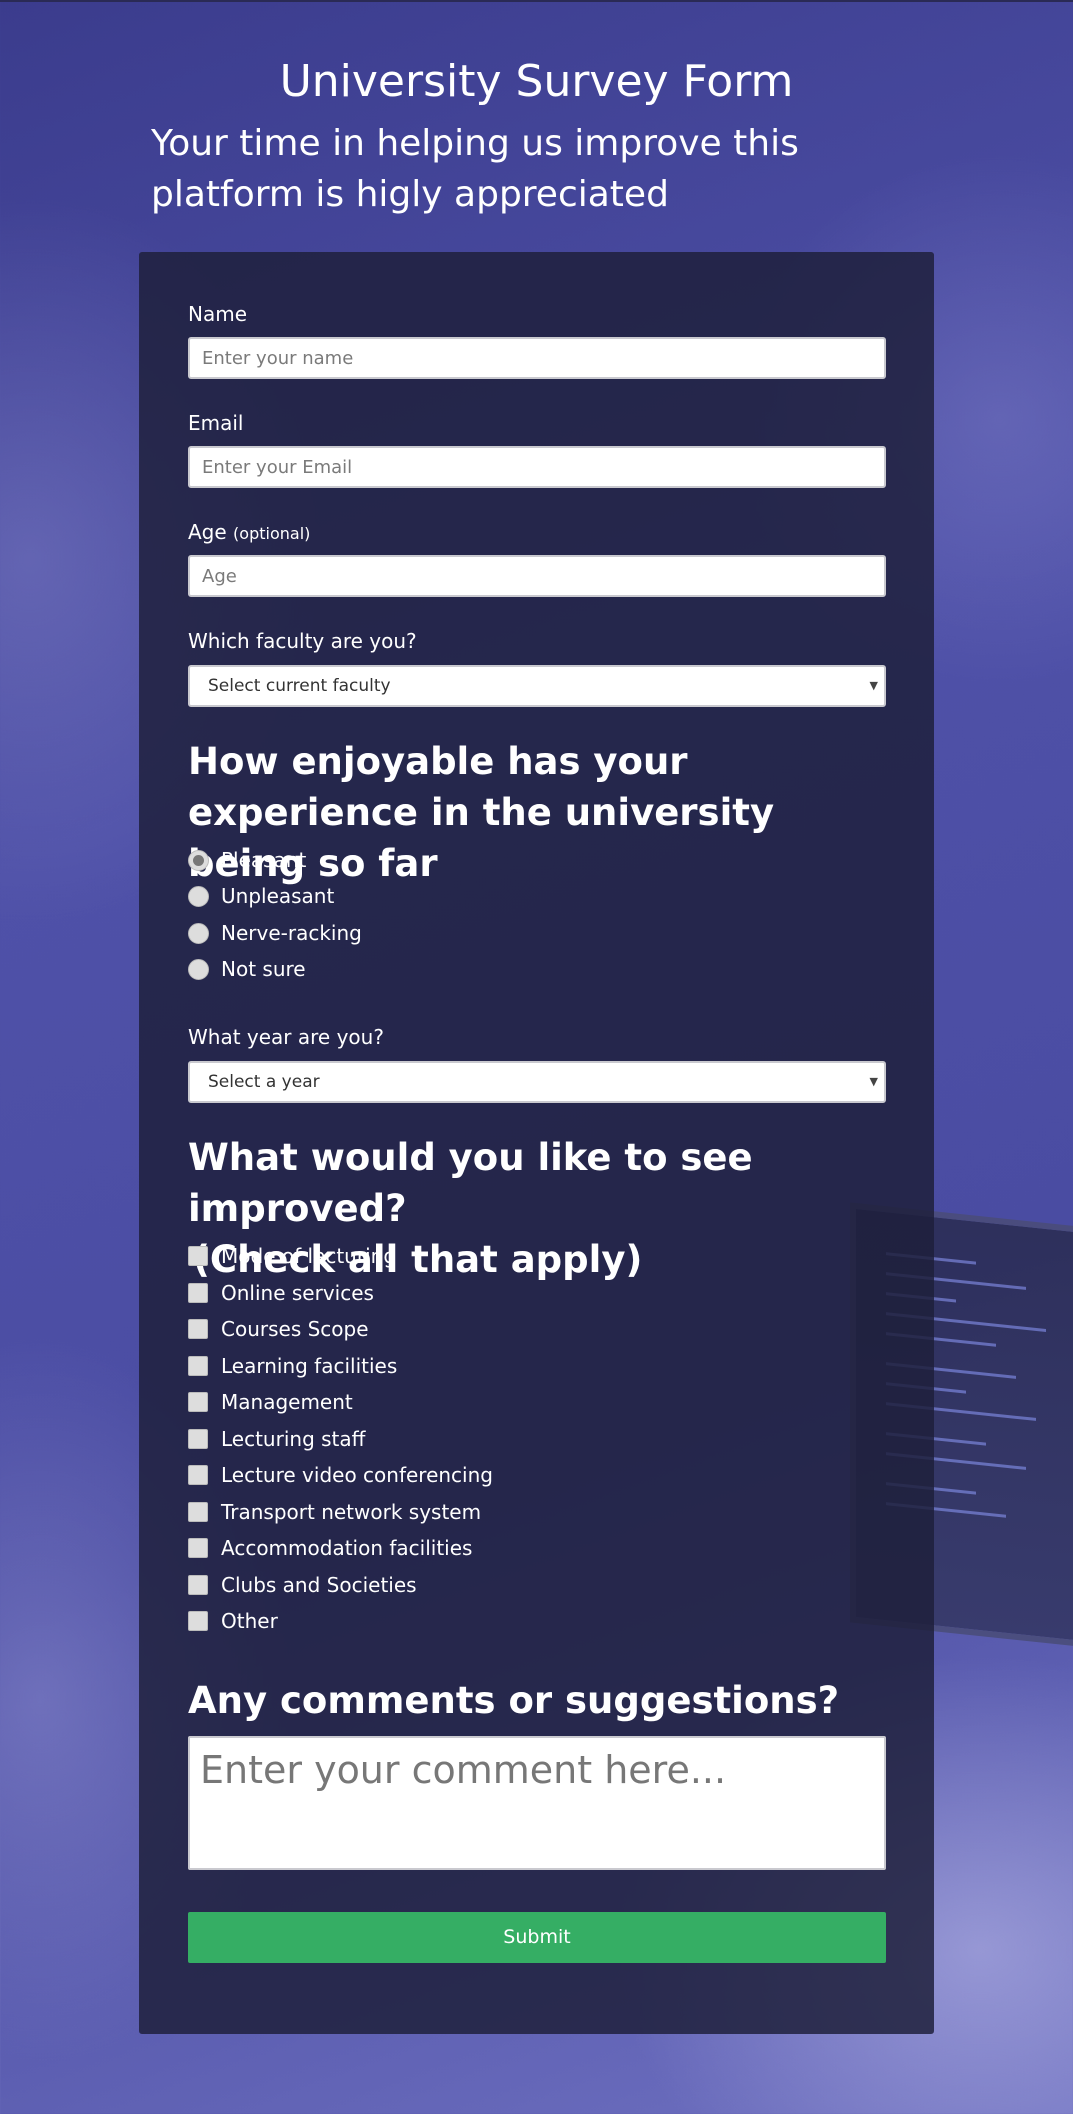  What do you see at coordinates (347, 1548) in the screenshot?
I see `checkbox-label: Accommodation facilities` at bounding box center [347, 1548].